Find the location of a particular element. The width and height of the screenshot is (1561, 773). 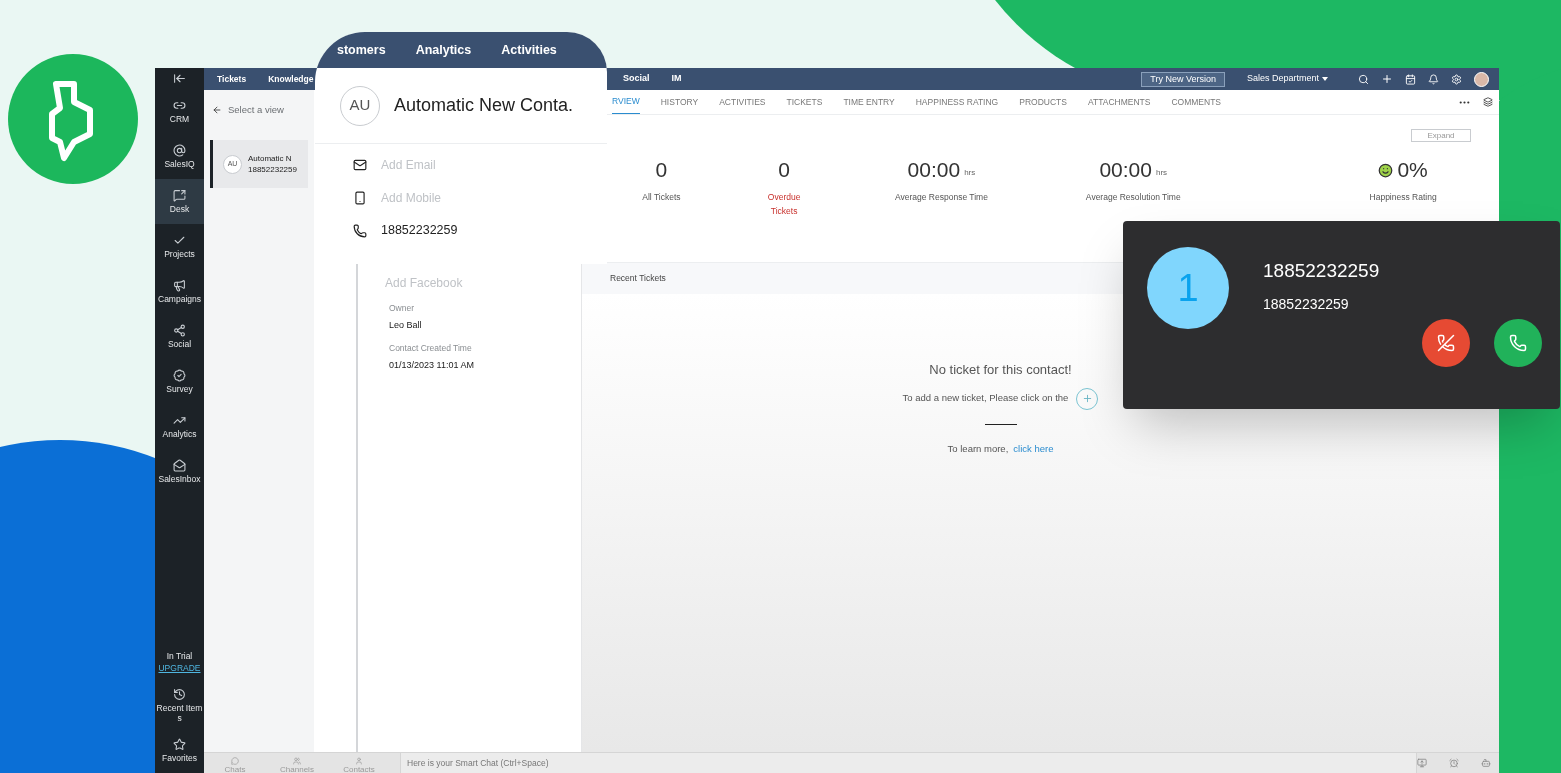

stat-value: 0% is located at coordinates (1412, 170).